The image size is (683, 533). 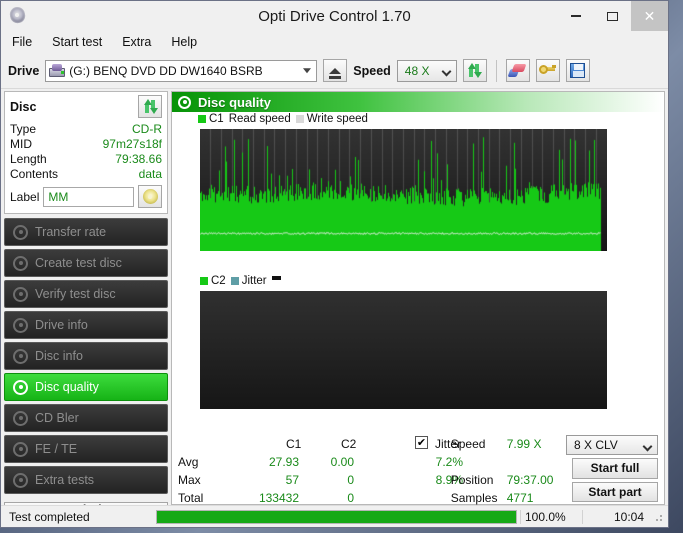 What do you see at coordinates (150, 196) in the screenshot?
I see `disc-label-button` at bounding box center [150, 196].